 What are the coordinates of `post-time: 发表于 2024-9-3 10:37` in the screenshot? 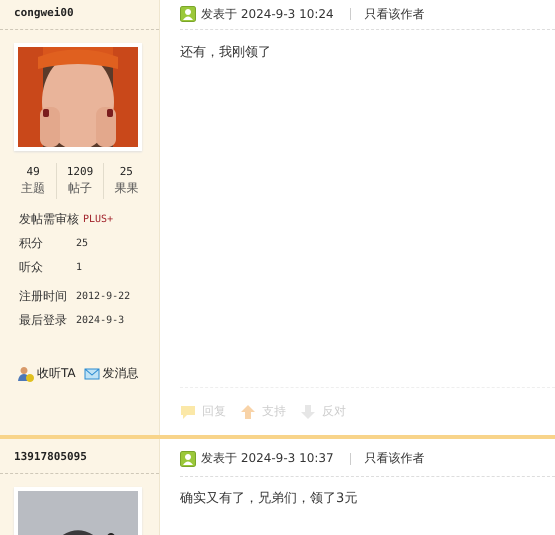 It's located at (267, 458).